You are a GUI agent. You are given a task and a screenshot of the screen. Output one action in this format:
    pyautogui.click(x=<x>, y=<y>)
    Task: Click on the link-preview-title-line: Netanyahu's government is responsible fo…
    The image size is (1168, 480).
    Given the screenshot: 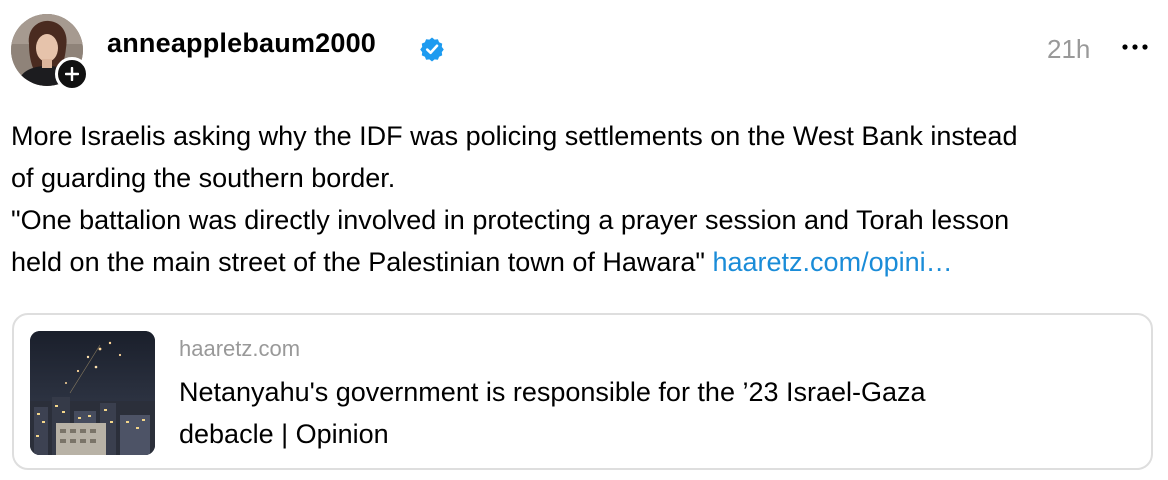 What is the action you would take?
    pyautogui.click(x=552, y=392)
    